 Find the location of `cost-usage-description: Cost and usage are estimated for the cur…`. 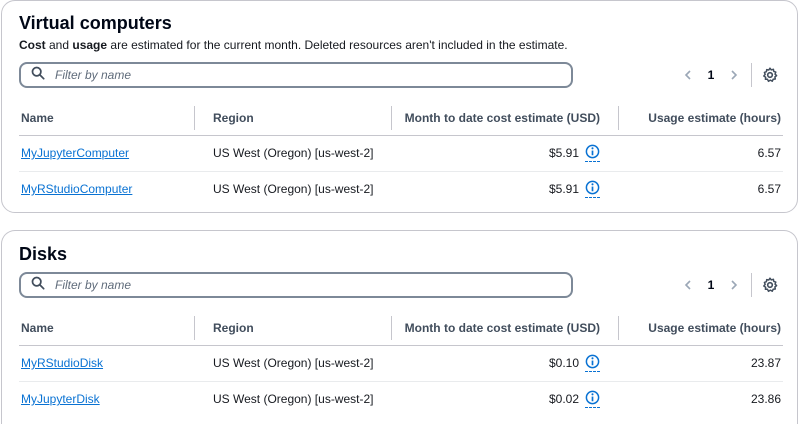

cost-usage-description: Cost and usage are estimated for the cur… is located at coordinates (293, 45).